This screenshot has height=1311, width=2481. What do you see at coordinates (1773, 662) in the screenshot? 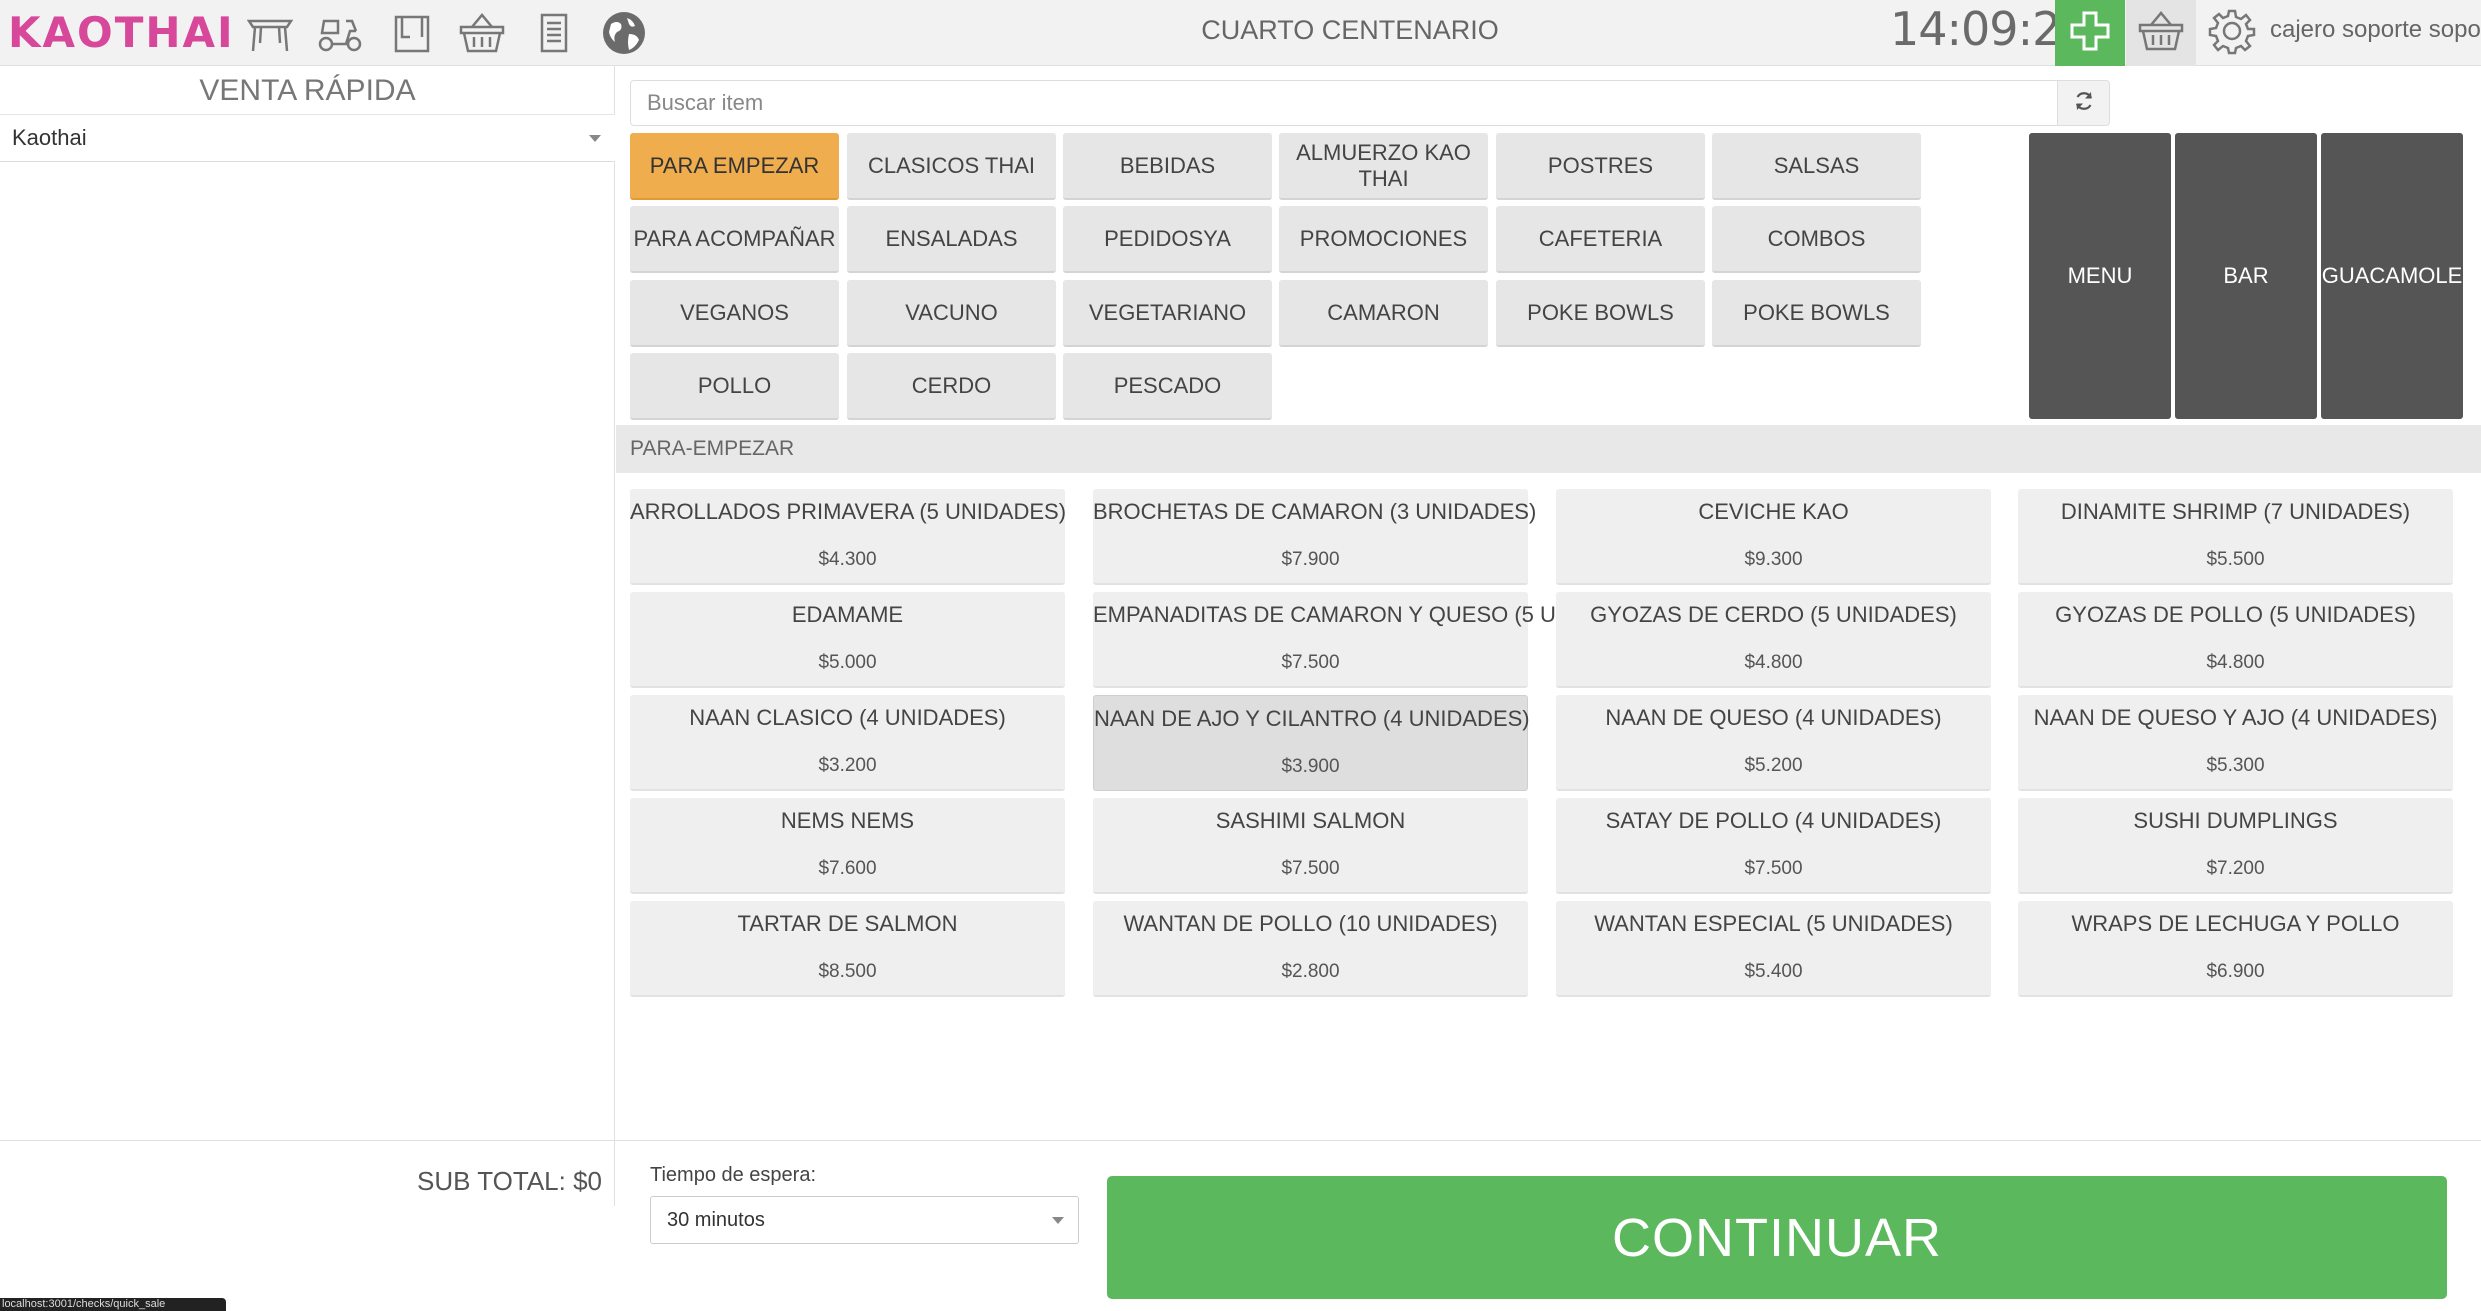
I see `product-price: $4.800` at bounding box center [1773, 662].